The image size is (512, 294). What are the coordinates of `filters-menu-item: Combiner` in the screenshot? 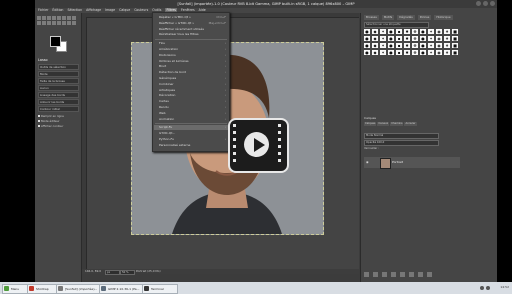 It's located at (166, 84).